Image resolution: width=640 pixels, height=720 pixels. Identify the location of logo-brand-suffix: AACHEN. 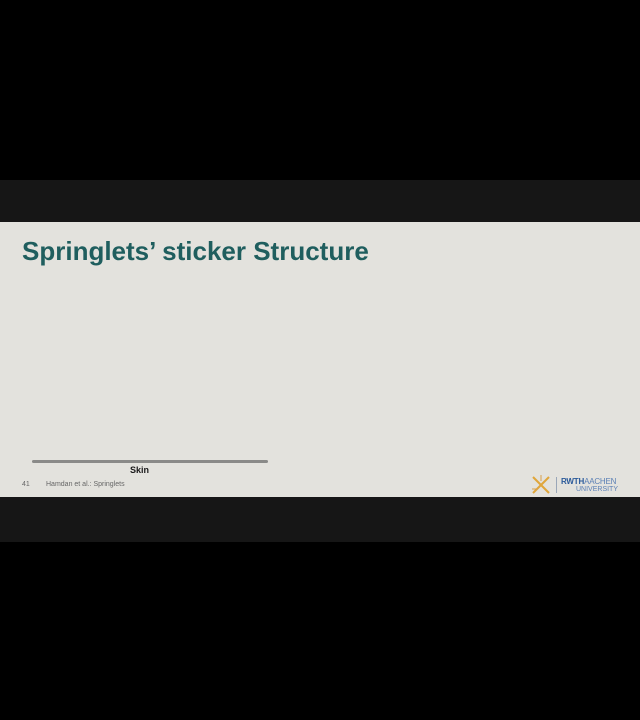
(600, 481).